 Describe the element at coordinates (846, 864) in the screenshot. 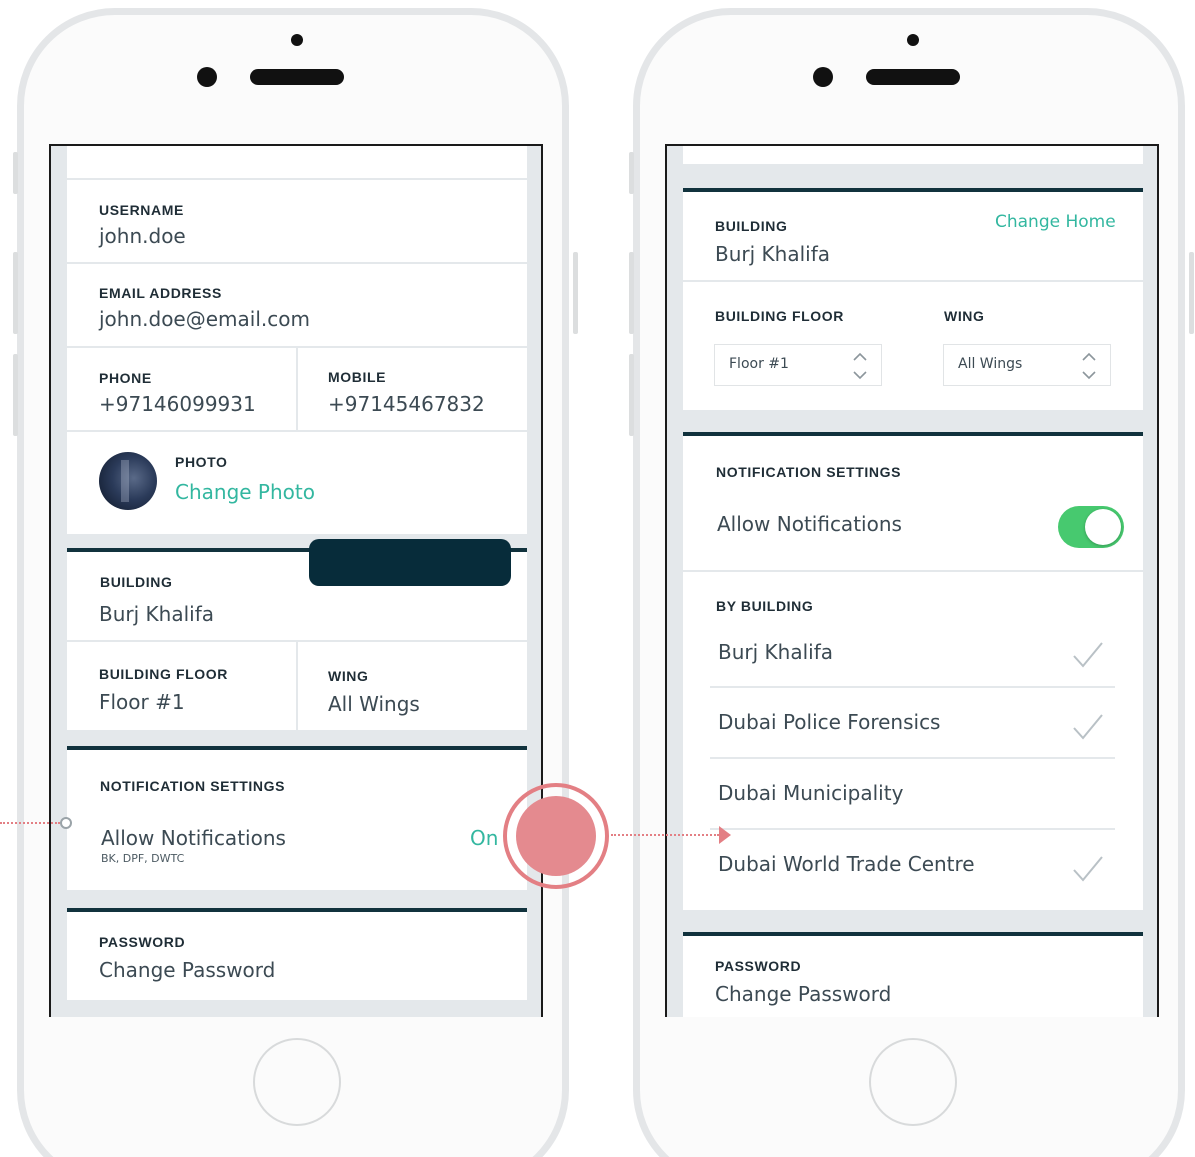

I see `building-option-name: Dubai World Trade Centre` at that location.